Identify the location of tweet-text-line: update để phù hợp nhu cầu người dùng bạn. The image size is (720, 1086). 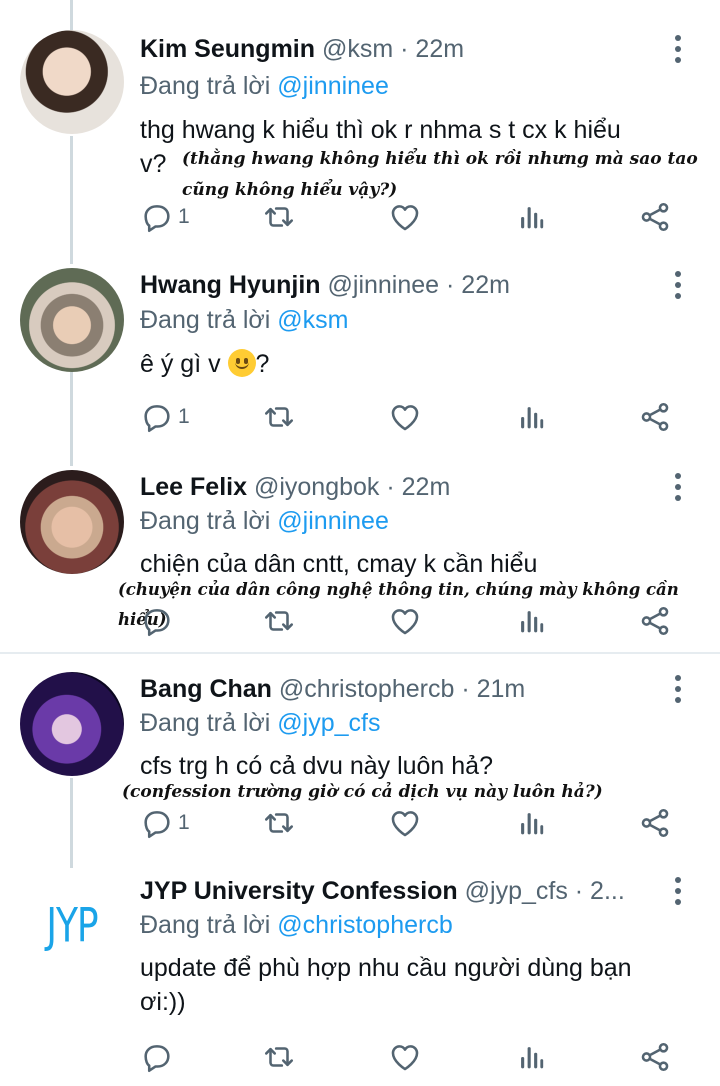
(386, 968).